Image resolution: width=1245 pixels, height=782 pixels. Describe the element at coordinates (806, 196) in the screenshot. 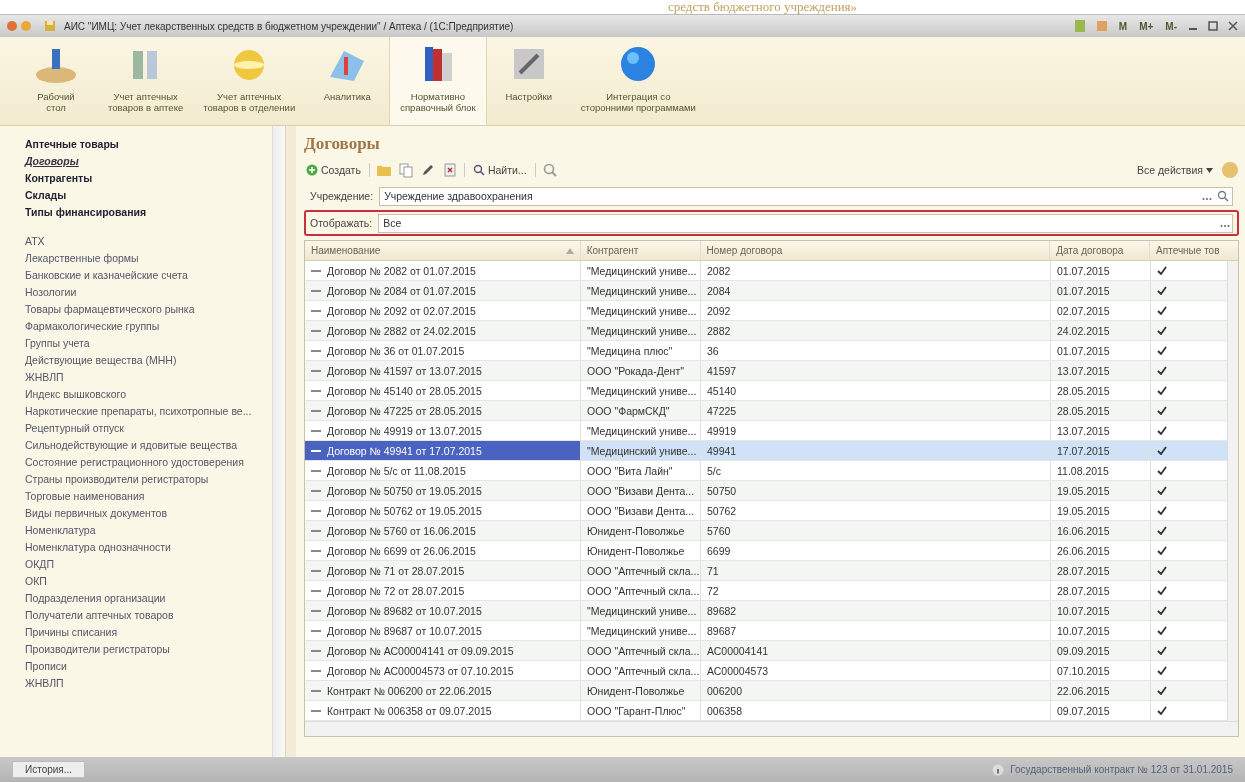

I see `input-field: Учреждение здравоохранения` at that location.